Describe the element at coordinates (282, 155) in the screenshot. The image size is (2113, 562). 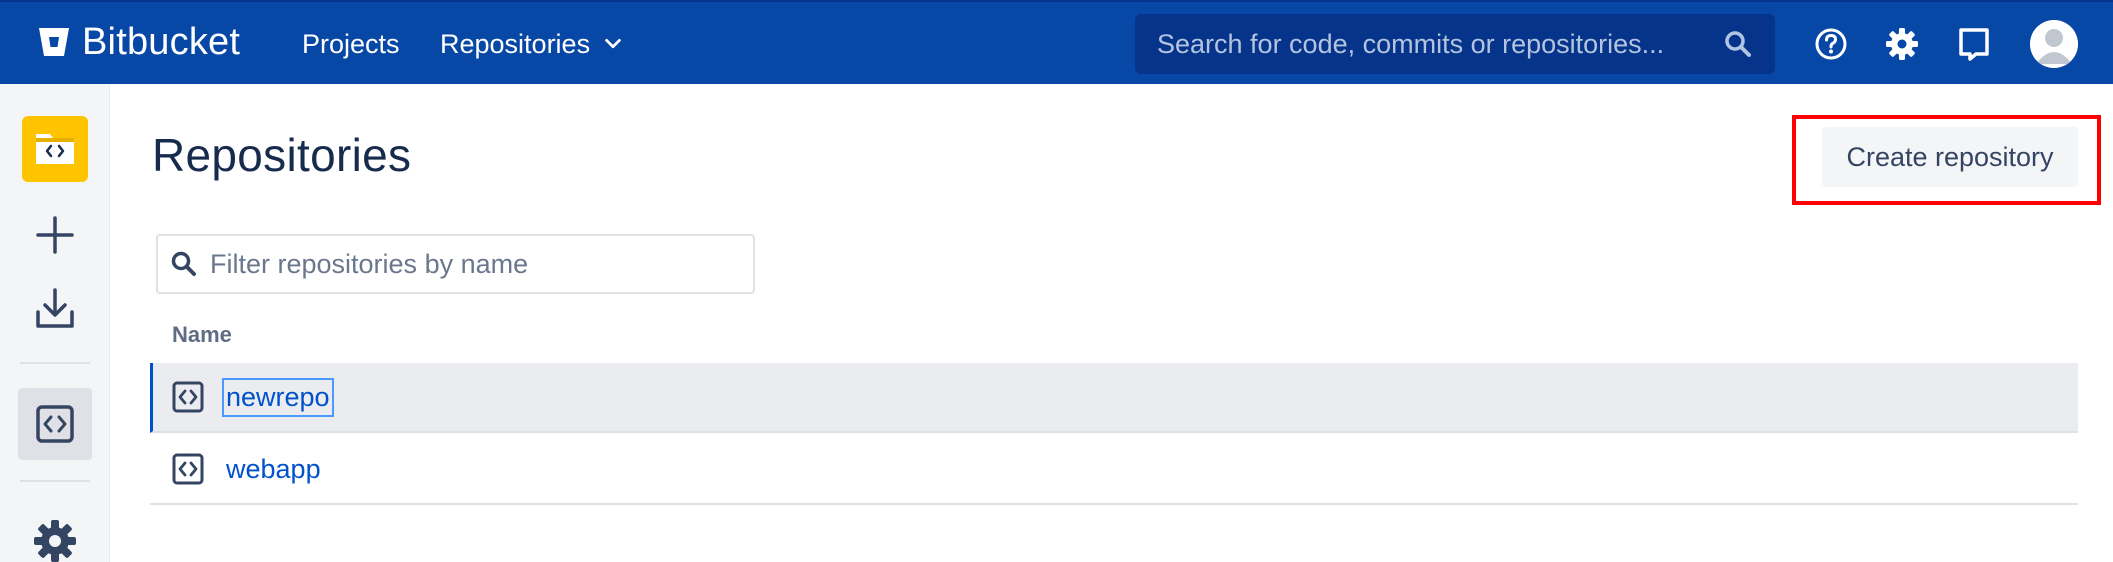
I see `page-title: Repositories` at that location.